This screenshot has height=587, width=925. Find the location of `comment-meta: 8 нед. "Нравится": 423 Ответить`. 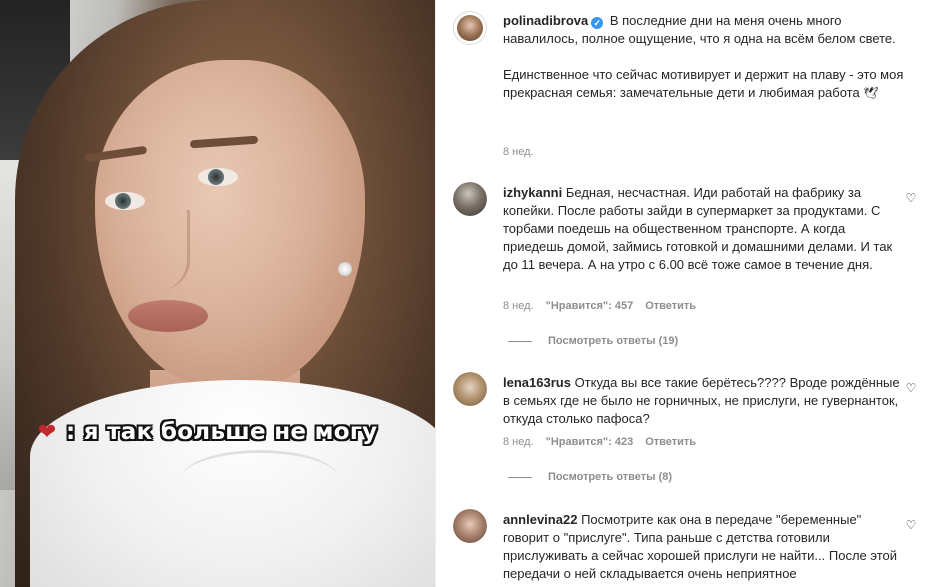

comment-meta: 8 нед. "Нравится": 423 Ответить is located at coordinates (599, 442).